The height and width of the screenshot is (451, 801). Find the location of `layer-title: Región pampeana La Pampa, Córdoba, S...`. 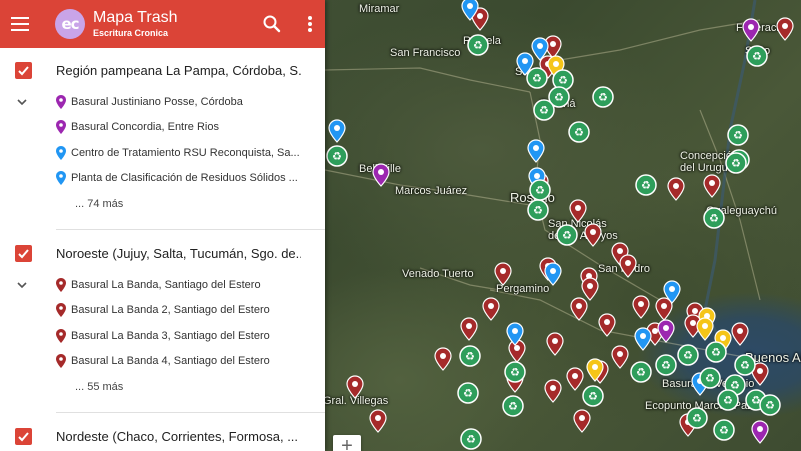

layer-title: Región pampeana La Pampa, Córdoba, S... is located at coordinates (178, 70).